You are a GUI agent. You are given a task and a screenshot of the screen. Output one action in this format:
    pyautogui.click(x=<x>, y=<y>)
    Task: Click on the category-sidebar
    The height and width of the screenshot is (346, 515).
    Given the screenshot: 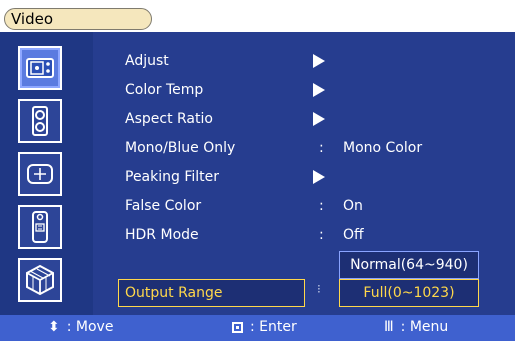 What is the action you would take?
    pyautogui.click(x=47, y=173)
    